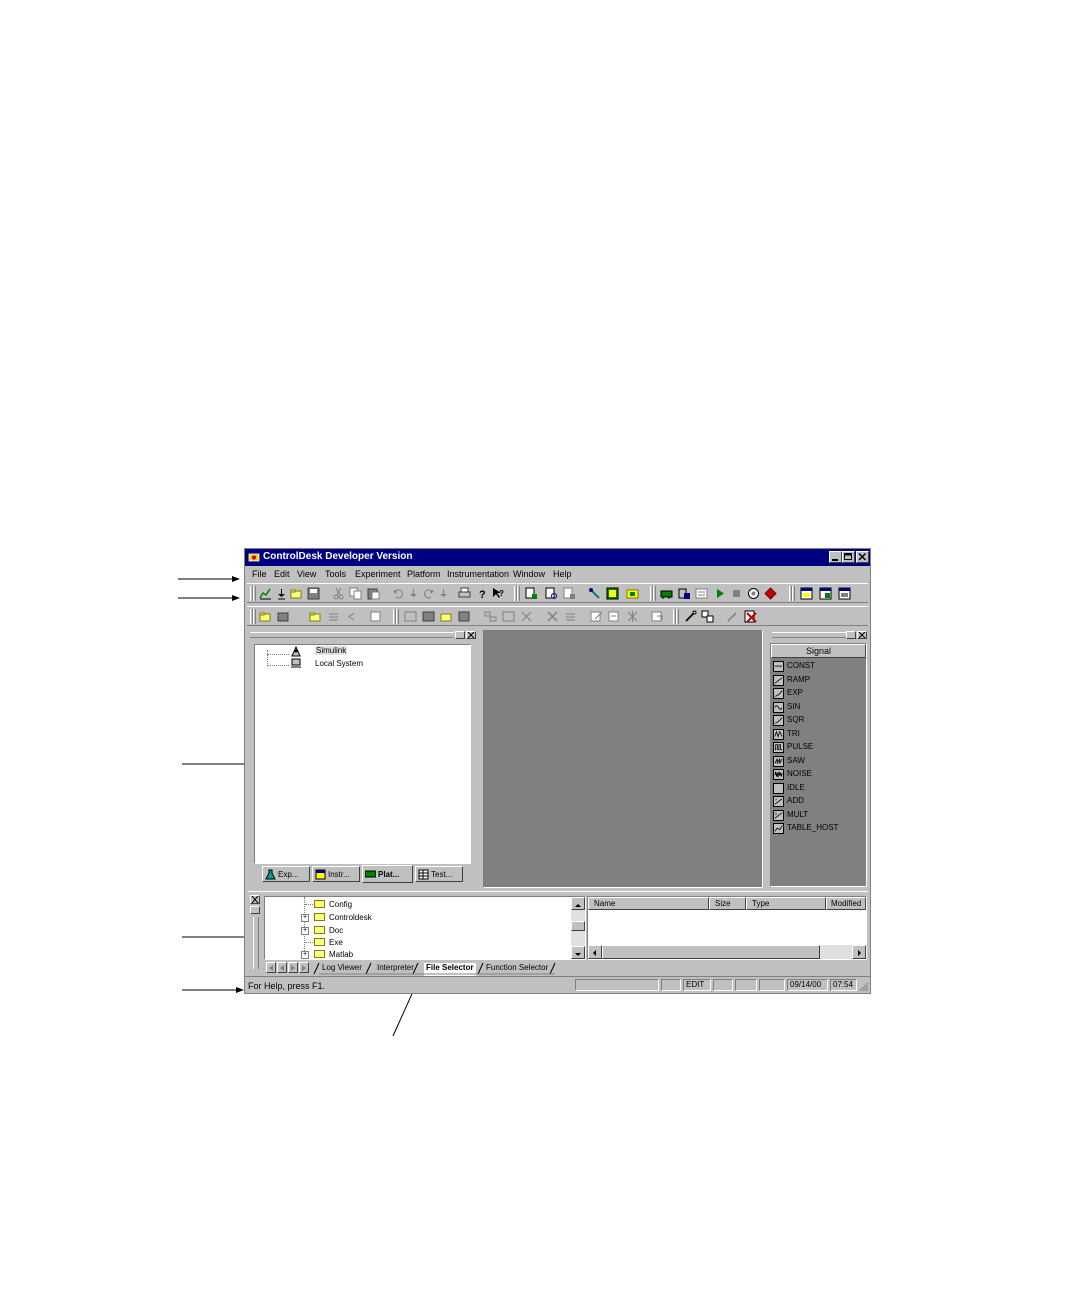 The width and height of the screenshot is (1072, 1298). Describe the element at coordinates (256, 943) in the screenshot. I see `tool-window-grip` at that location.